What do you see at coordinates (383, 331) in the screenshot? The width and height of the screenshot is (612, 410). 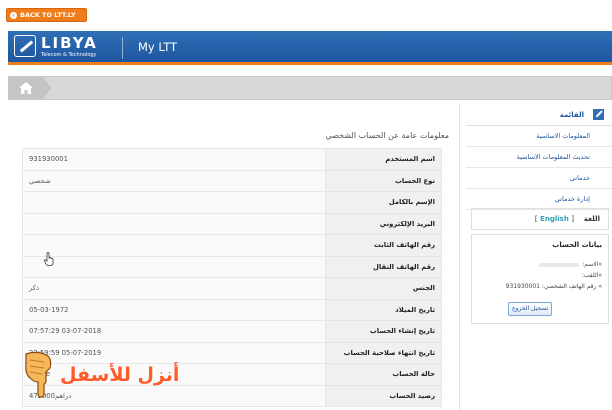 I see `info-row-label: تاريخ إنشاء الحساب` at bounding box center [383, 331].